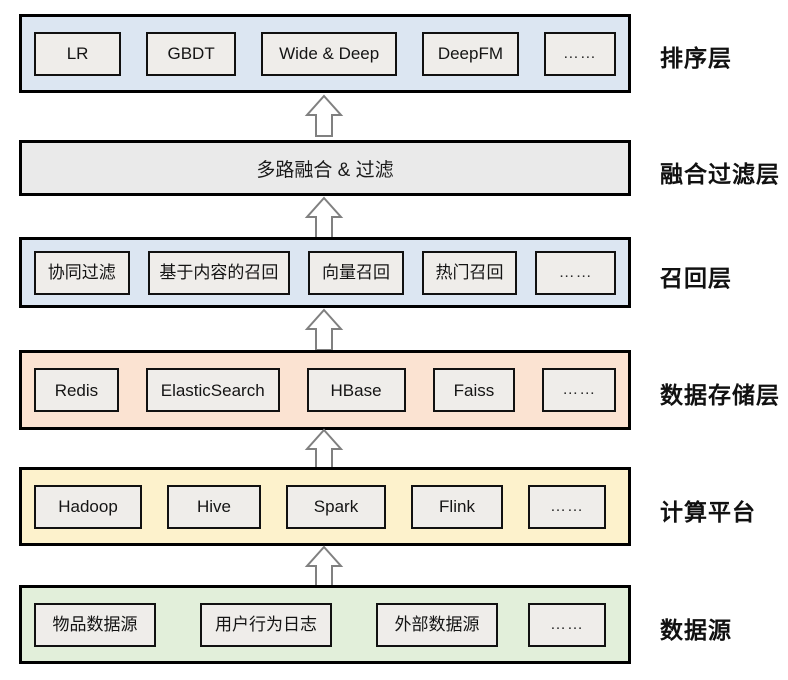 The width and height of the screenshot is (788, 680). What do you see at coordinates (708, 512) in the screenshot?
I see `layer-caption-compute-platform: 计算平台` at bounding box center [708, 512].